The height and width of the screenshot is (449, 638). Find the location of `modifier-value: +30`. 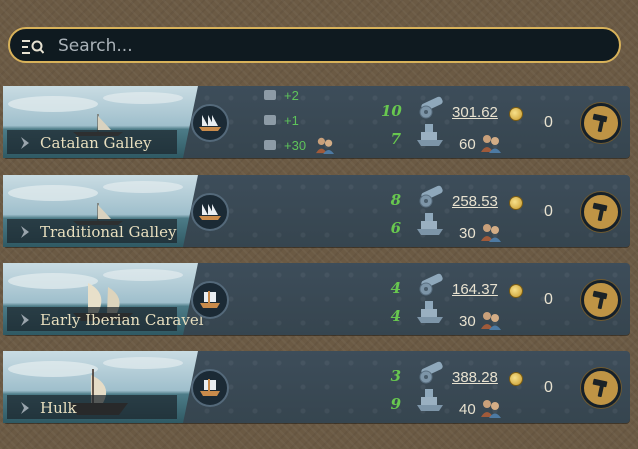

modifier-value: +30 is located at coordinates (295, 145).